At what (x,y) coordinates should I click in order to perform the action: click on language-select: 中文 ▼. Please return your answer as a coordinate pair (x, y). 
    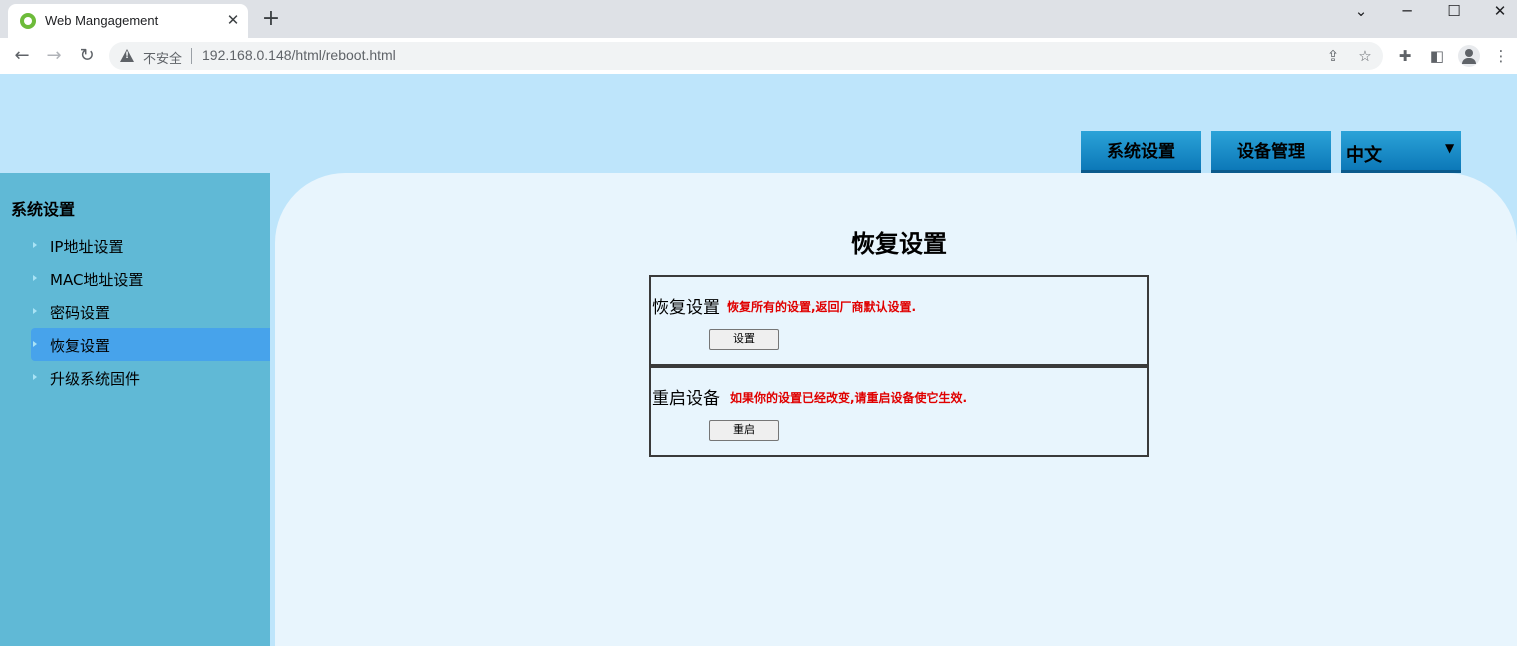
    Looking at the image, I should click on (1401, 152).